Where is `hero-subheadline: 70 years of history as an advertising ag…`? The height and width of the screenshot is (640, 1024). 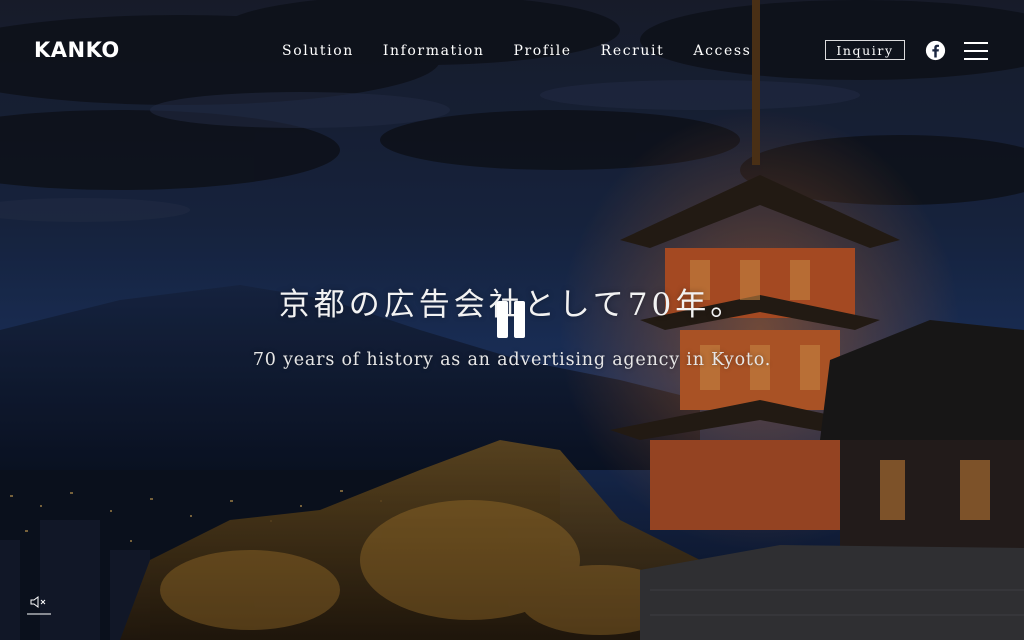 hero-subheadline: 70 years of history as an advertising ag… is located at coordinates (512, 360).